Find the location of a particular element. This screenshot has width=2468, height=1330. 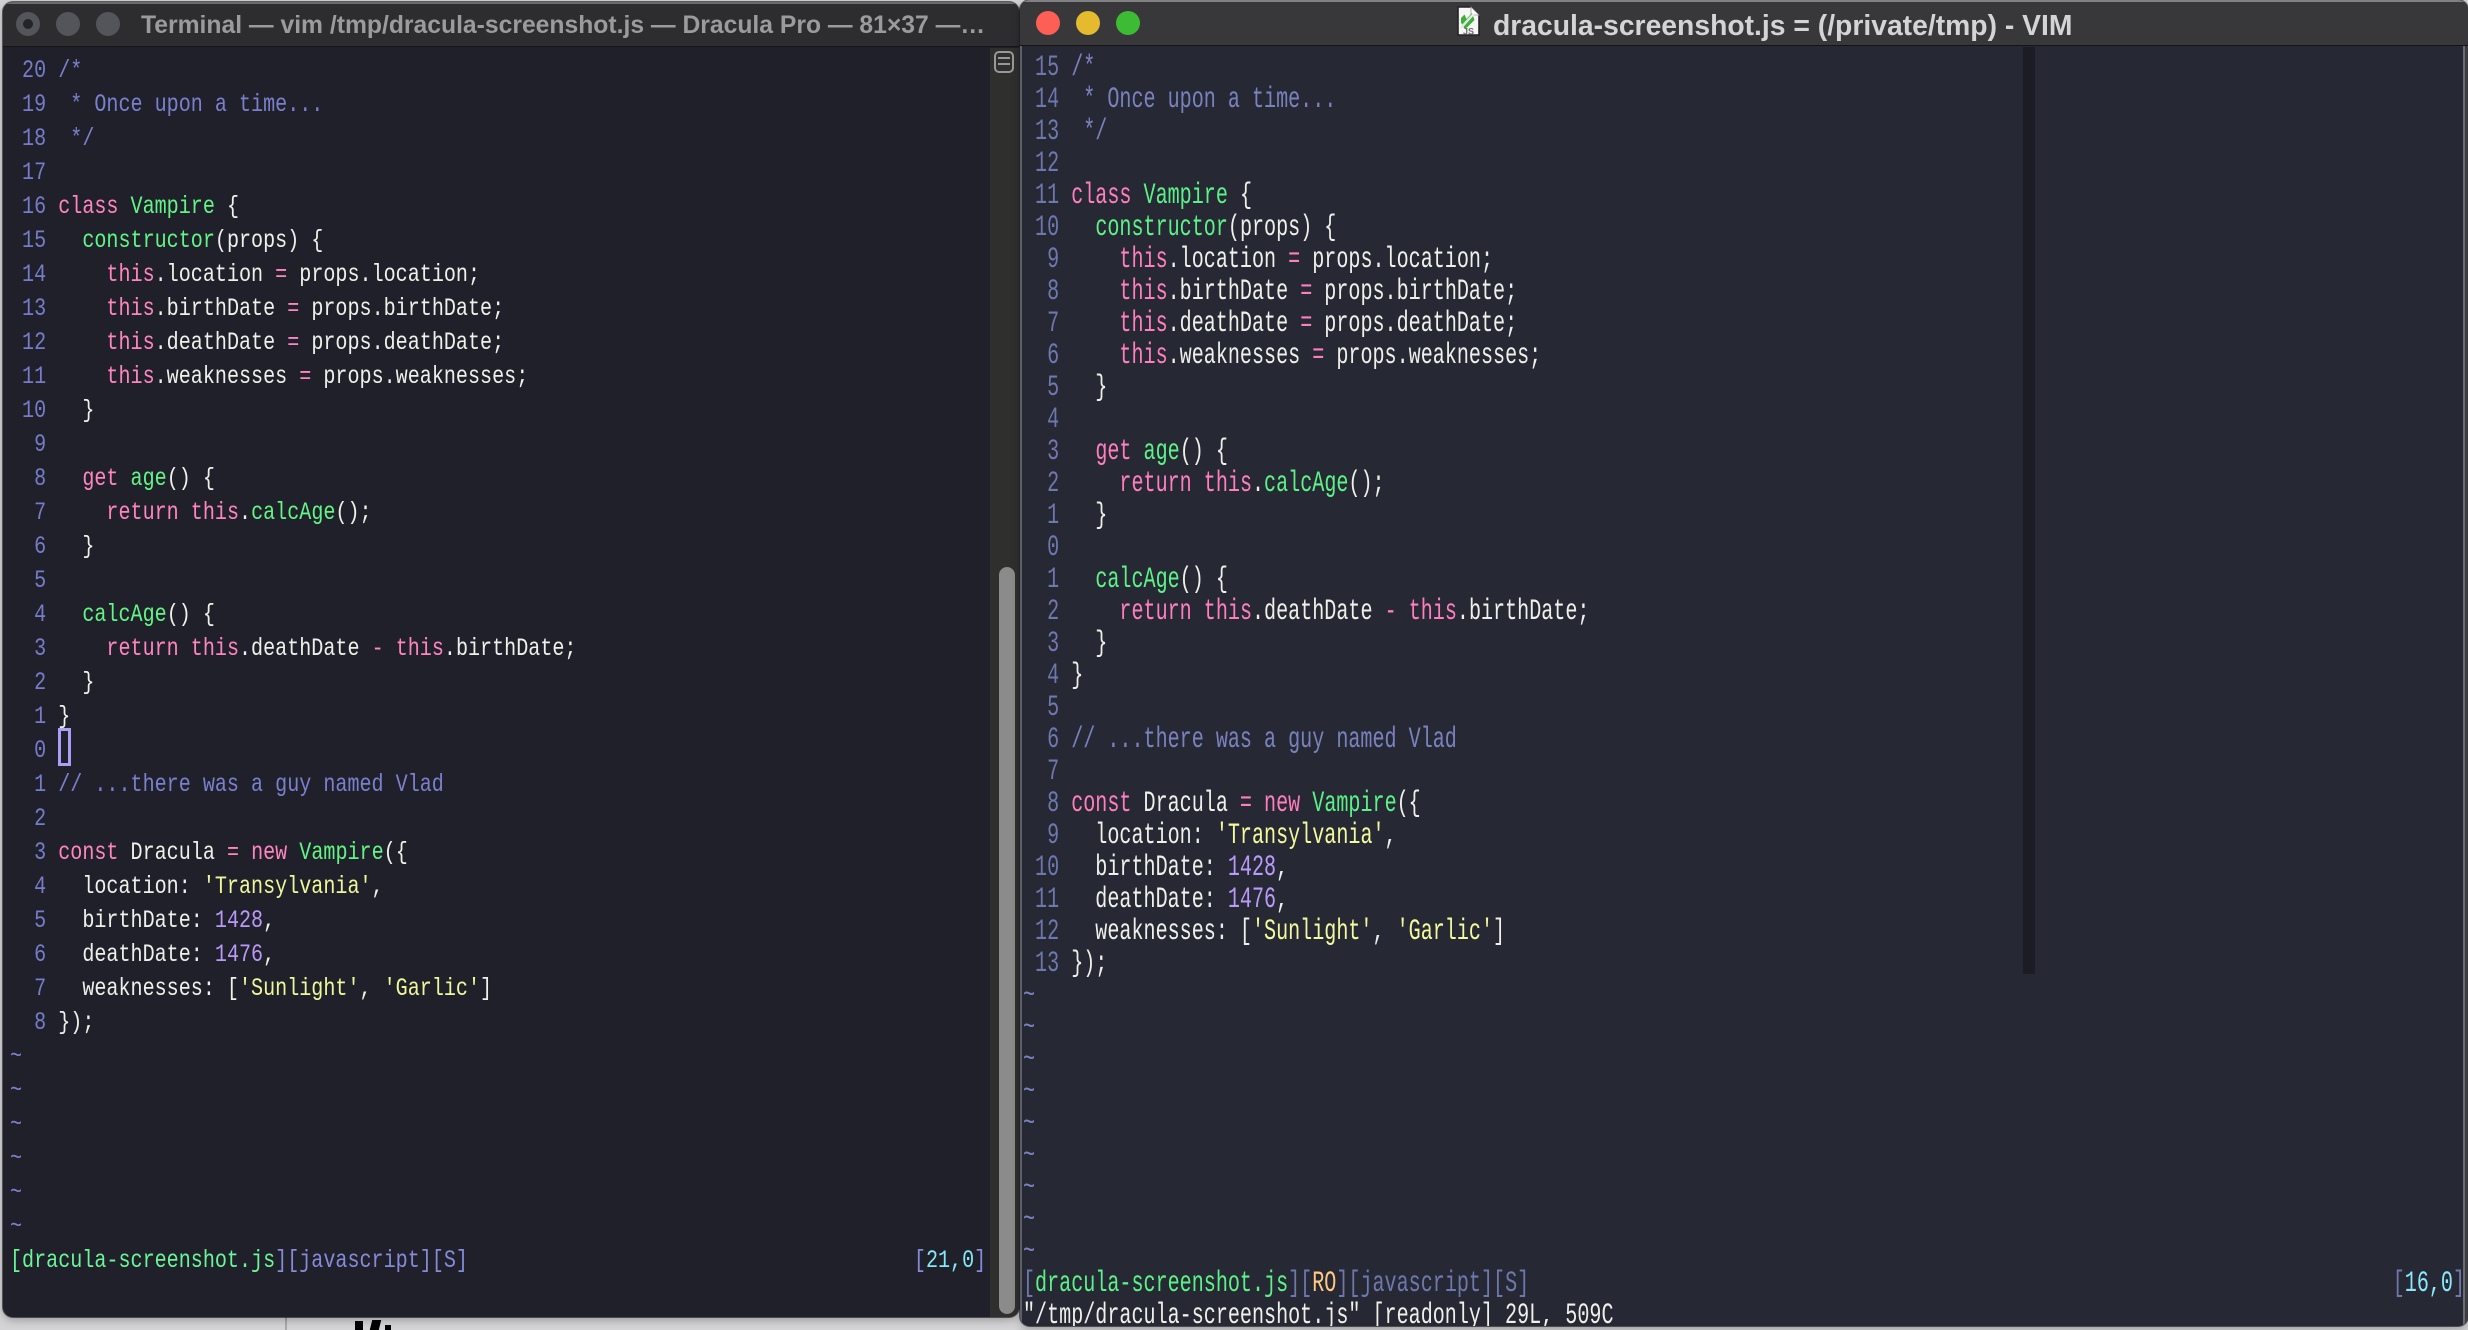

svg-text: JS is located at coordinates (1468, 32).